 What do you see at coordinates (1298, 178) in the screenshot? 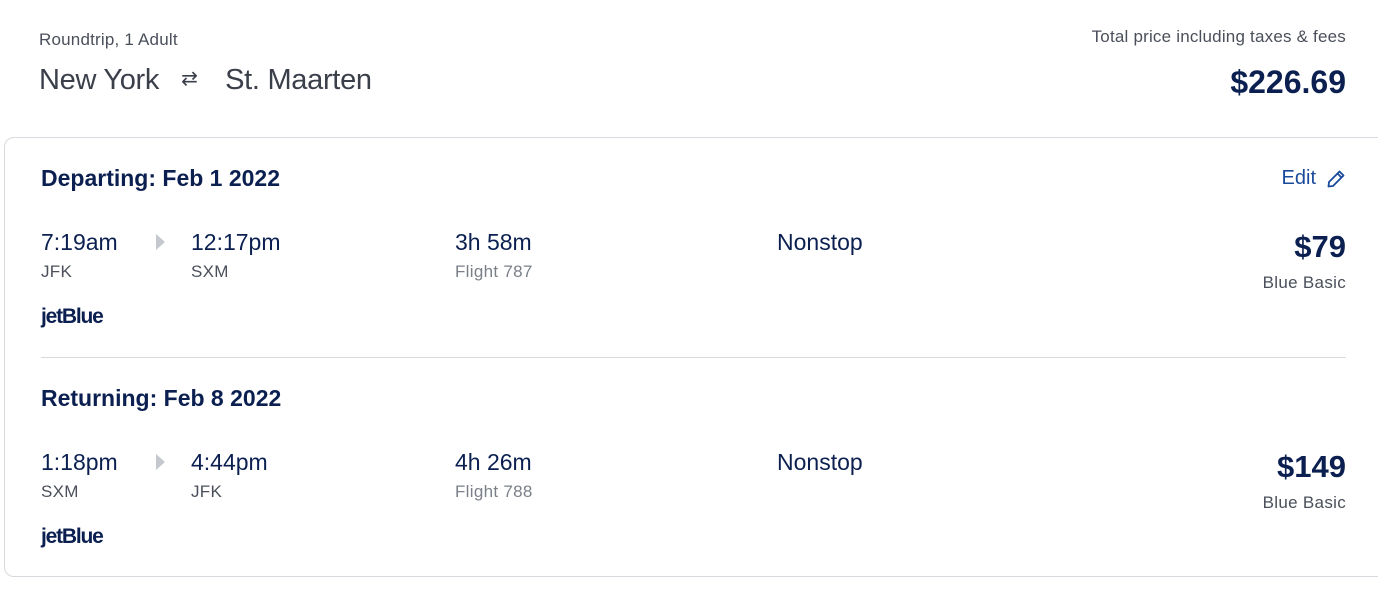
I see `edit-label: Edit` at bounding box center [1298, 178].